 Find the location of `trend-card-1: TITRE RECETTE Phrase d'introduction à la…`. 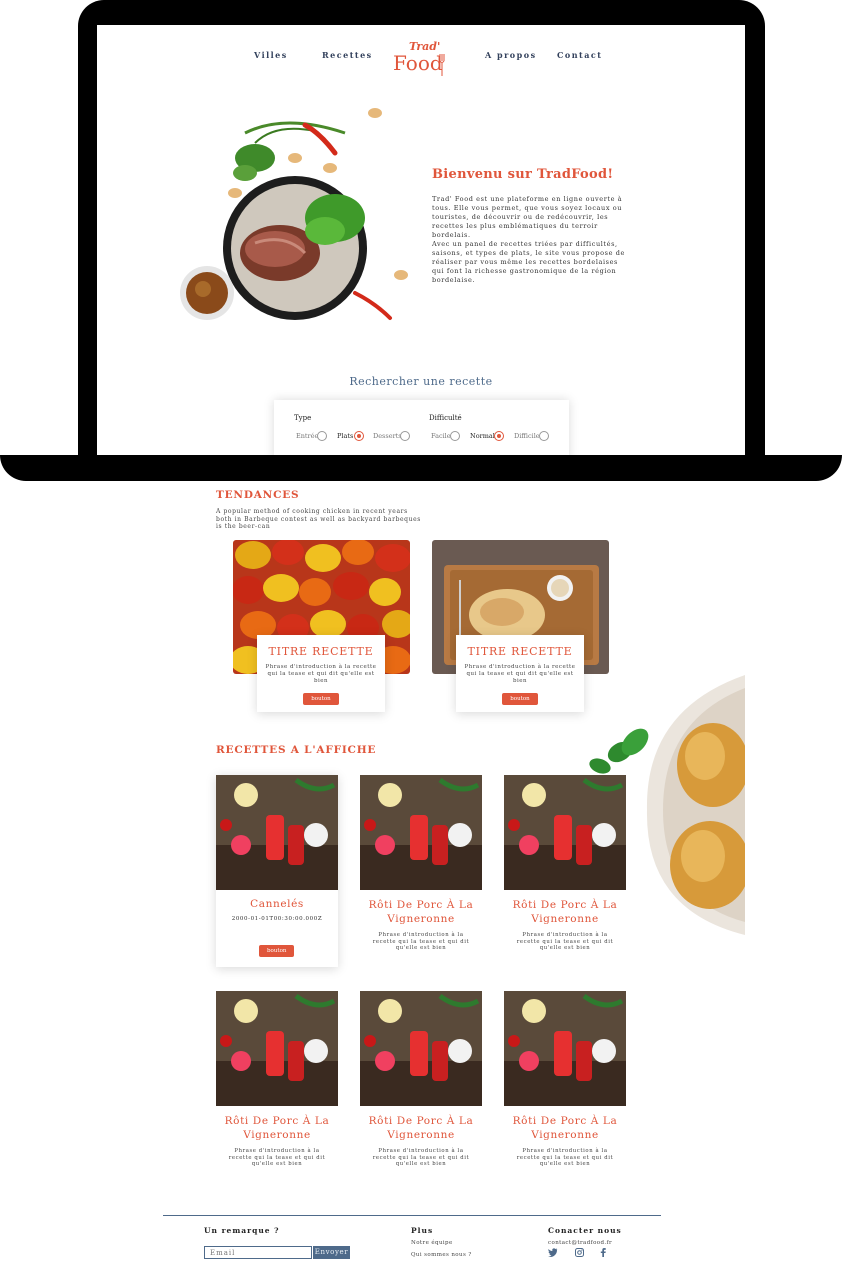

trend-card-1: TITRE RECETTE Phrase d'introduction à la… is located at coordinates (321, 673).